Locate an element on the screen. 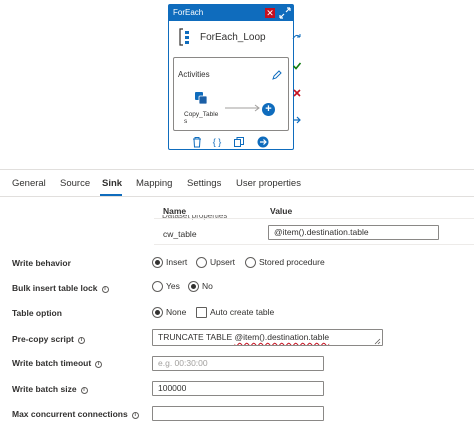  resize-handle-icon is located at coordinates (377, 341).